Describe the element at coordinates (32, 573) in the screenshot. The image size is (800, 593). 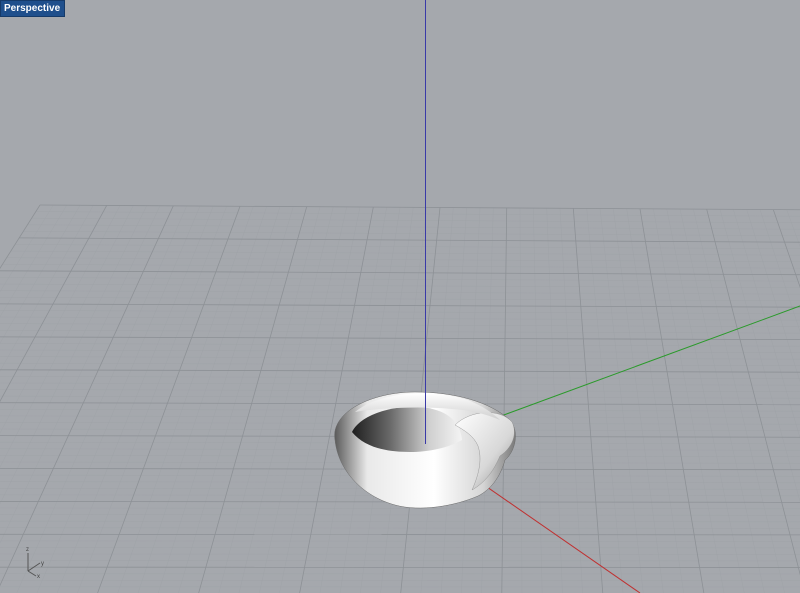
I see `triad-x-line` at that location.